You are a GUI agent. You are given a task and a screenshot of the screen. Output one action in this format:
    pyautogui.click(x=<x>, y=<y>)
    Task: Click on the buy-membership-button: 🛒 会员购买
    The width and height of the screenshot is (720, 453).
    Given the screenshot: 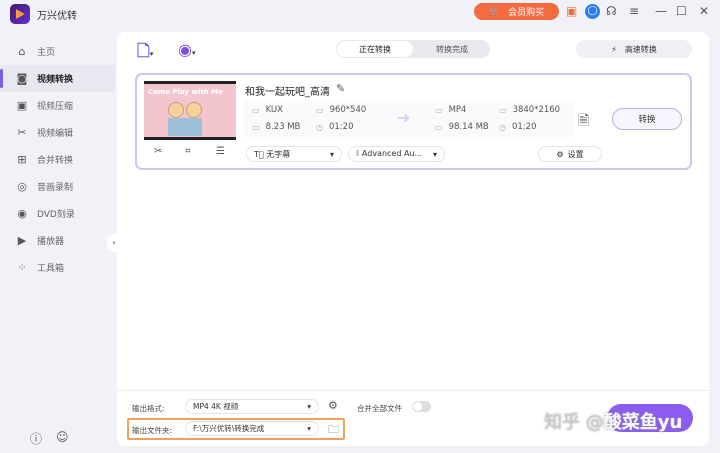 What is the action you would take?
    pyautogui.click(x=516, y=11)
    